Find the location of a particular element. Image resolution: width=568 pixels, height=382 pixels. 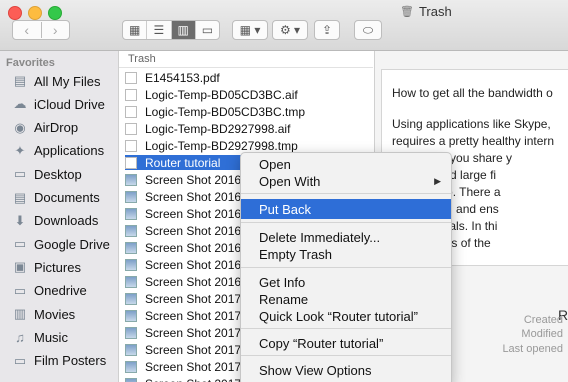

sidebar-item-label: Desktop is located at coordinates (58, 174).